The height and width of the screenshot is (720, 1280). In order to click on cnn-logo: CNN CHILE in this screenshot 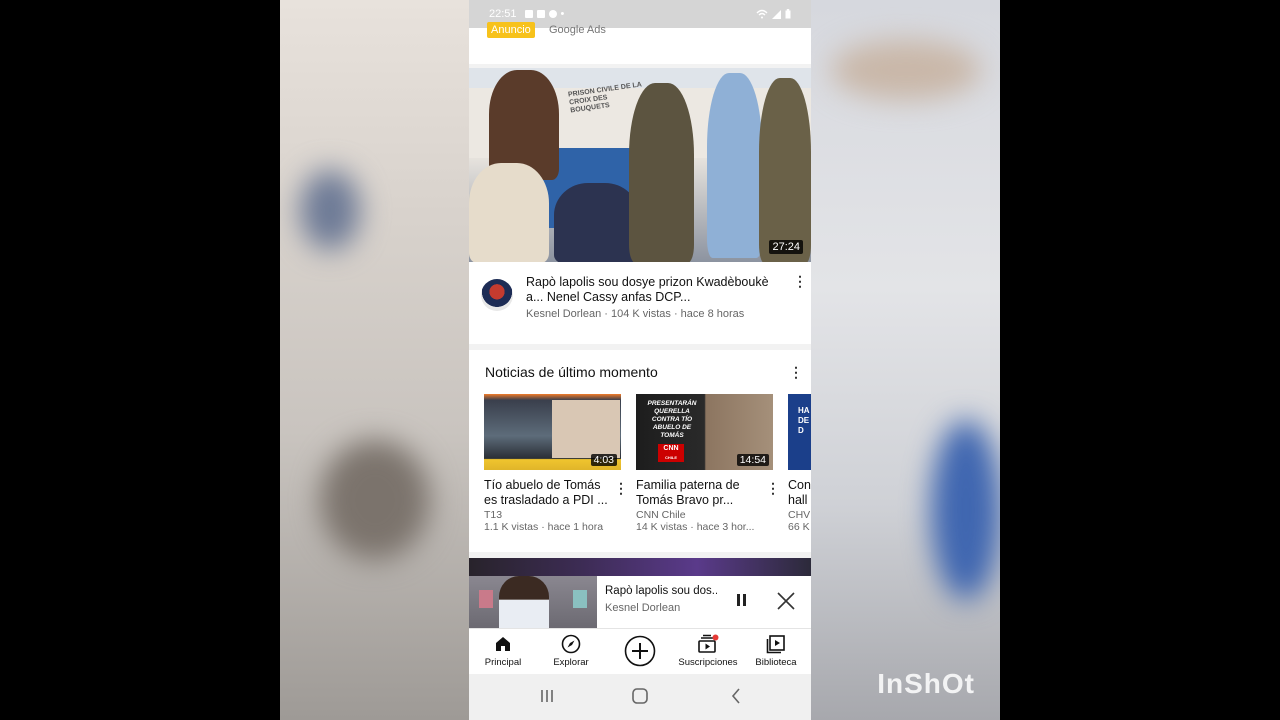, I will do `click(671, 453)`.